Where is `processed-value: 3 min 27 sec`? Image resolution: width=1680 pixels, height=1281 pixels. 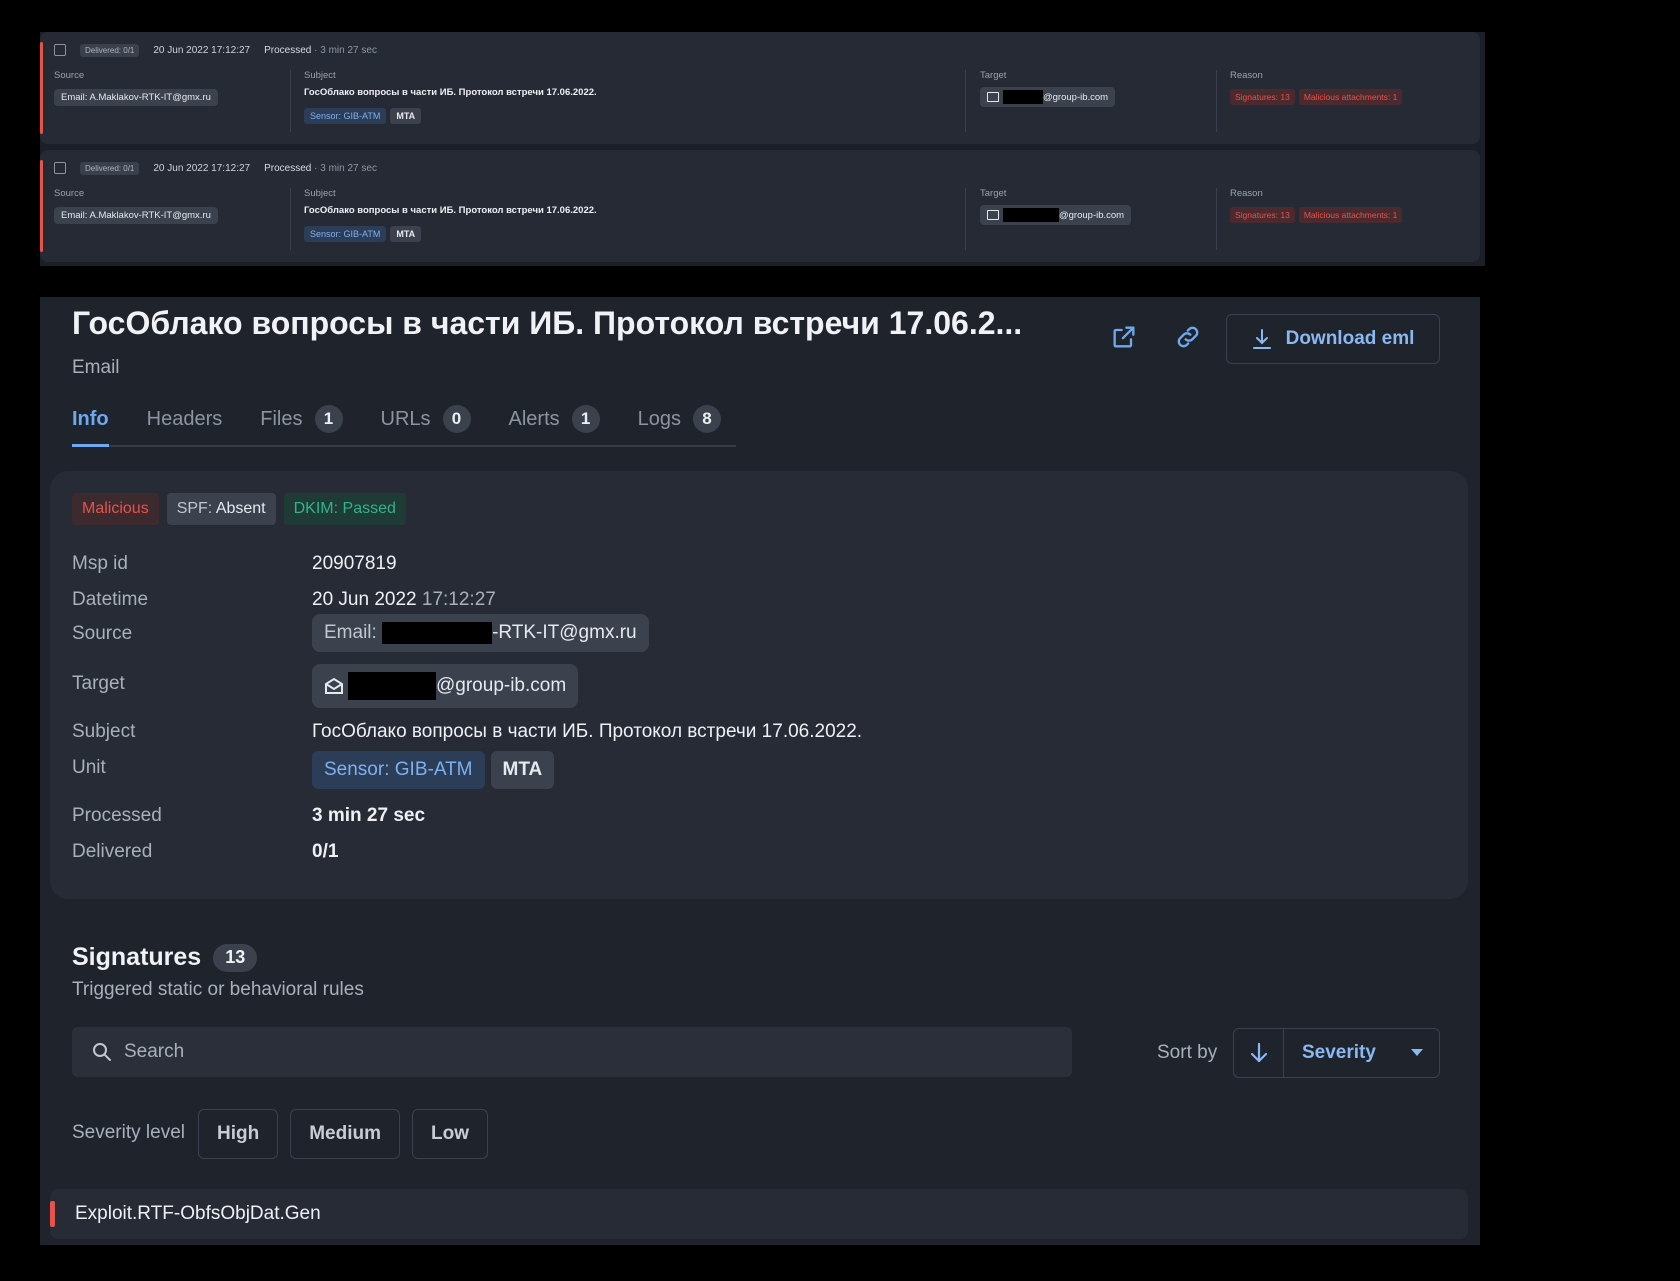 processed-value: 3 min 27 sec is located at coordinates (369, 815).